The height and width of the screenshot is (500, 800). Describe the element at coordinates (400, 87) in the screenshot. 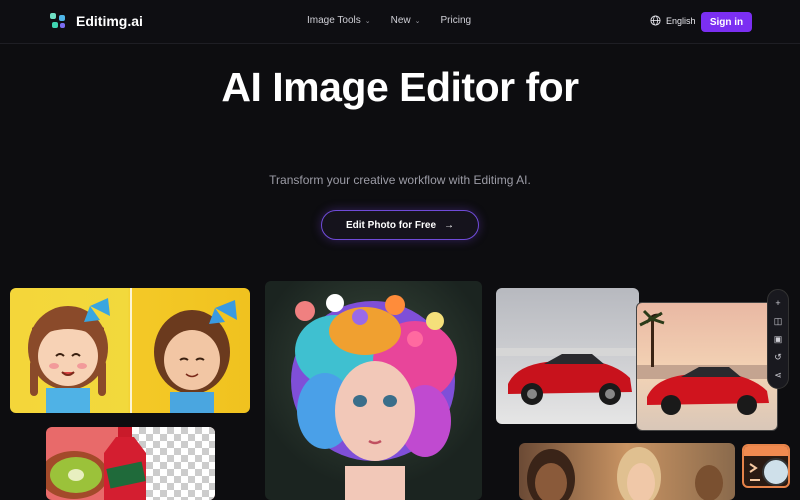

I see `hero-title: AI Image Editor for` at that location.